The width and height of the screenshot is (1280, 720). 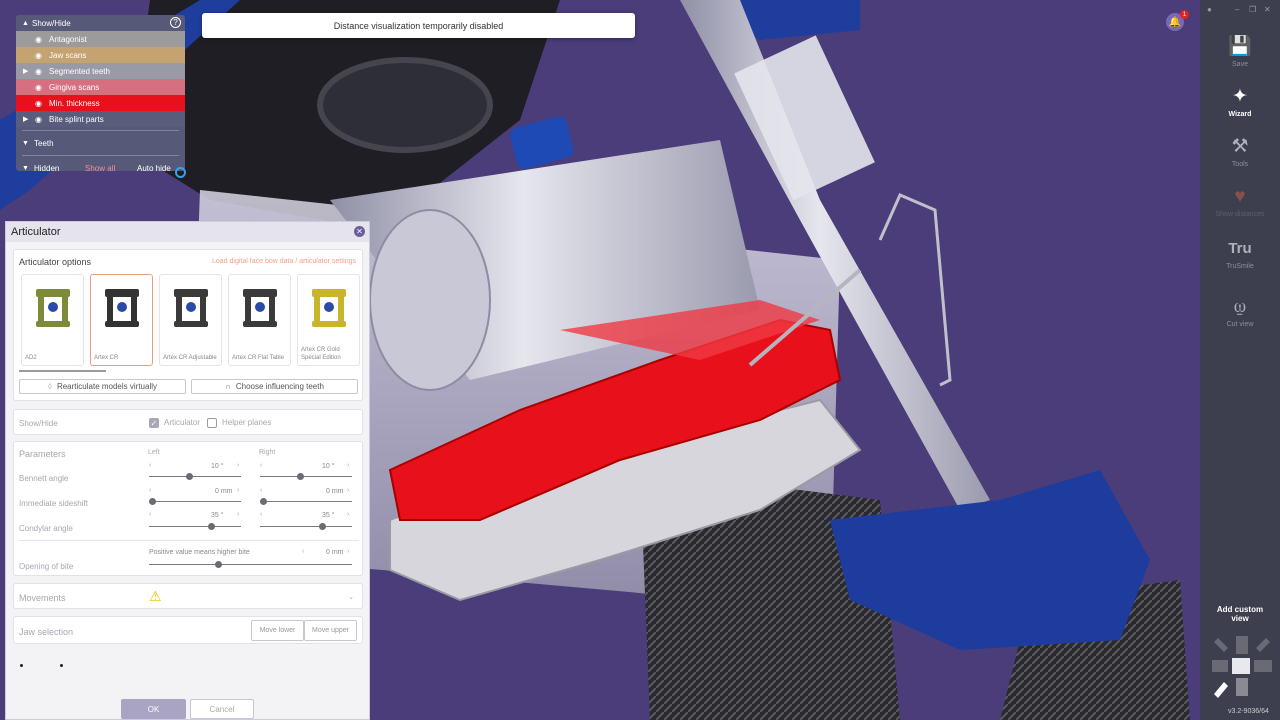 What do you see at coordinates (1240, 266) in the screenshot?
I see `trusmile-label: TruSmile` at bounding box center [1240, 266].